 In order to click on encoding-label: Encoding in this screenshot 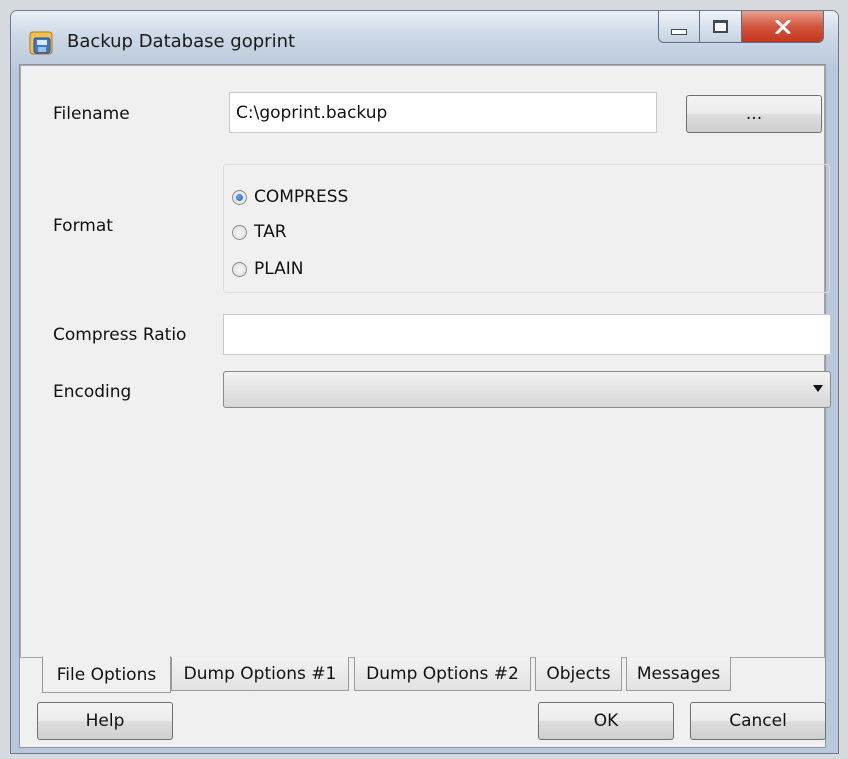, I will do `click(92, 392)`.